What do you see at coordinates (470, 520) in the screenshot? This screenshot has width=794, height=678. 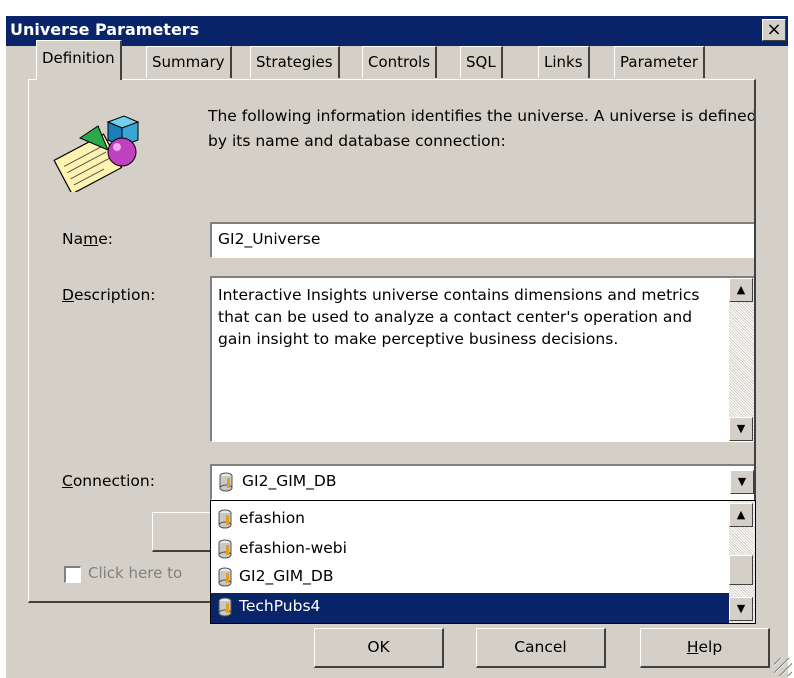 I see `connection-option-efashion: efashion` at bounding box center [470, 520].